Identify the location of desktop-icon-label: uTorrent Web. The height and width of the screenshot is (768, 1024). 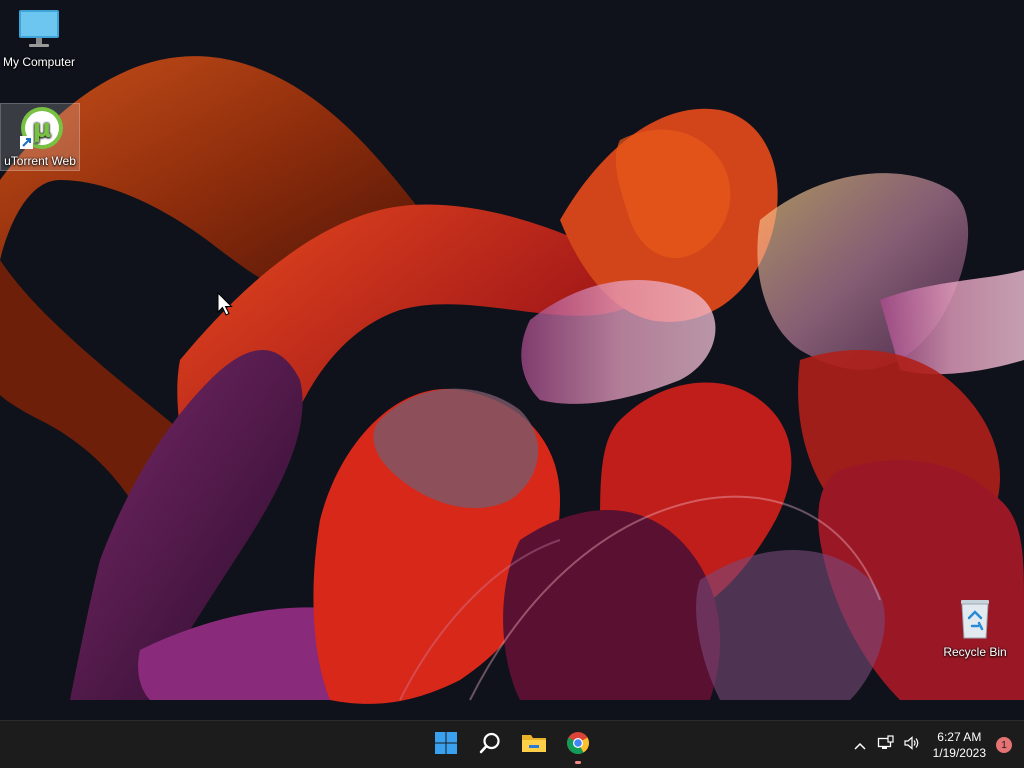
(40, 161).